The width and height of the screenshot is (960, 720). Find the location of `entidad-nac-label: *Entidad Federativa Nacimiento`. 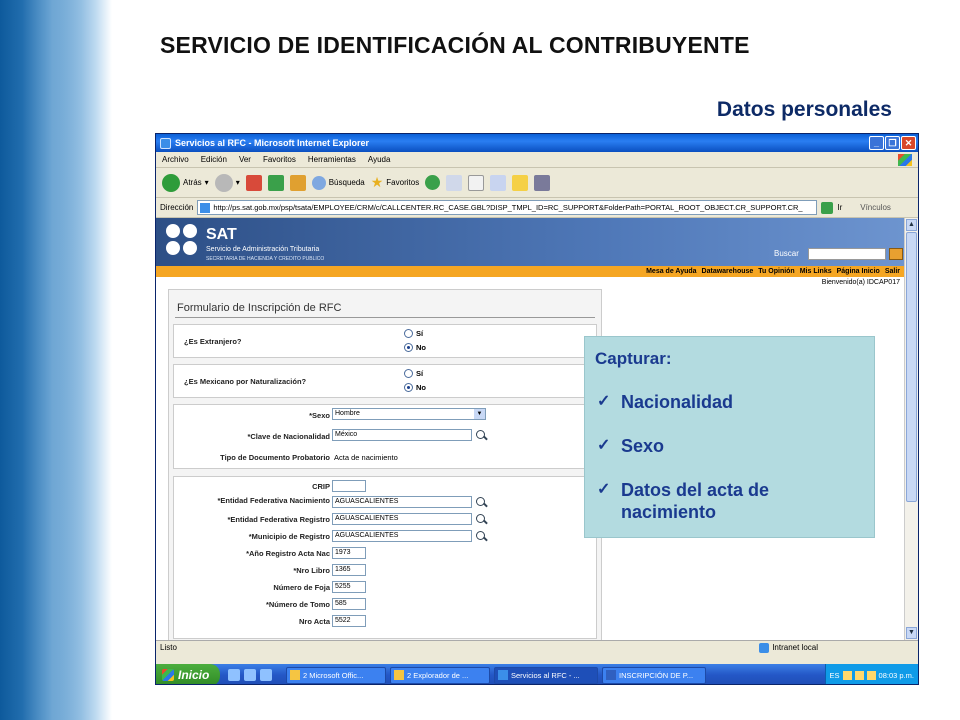

entidad-nac-label: *Entidad Federativa Nacimiento is located at coordinates (273, 500).